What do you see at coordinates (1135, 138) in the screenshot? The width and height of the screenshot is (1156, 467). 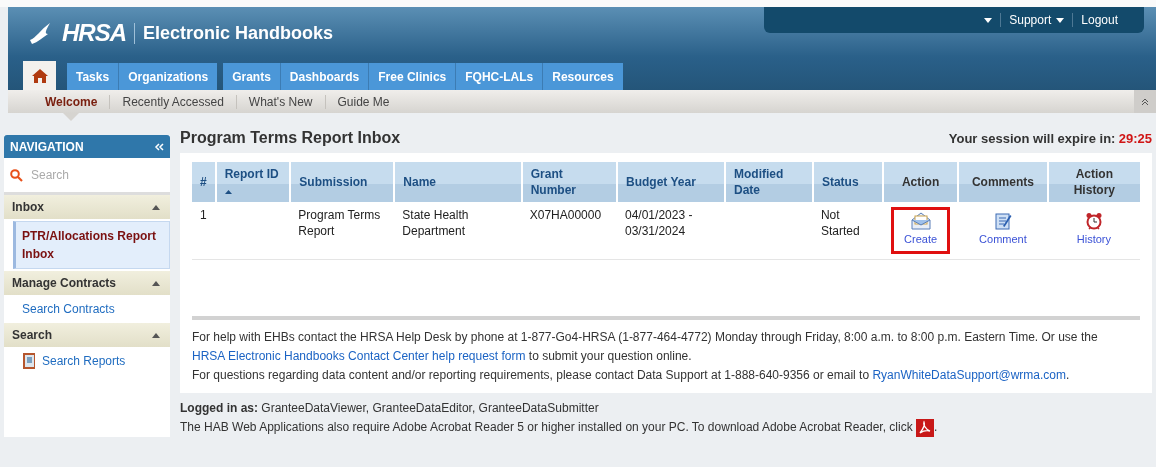 I see `session-timer: 29:25` at bounding box center [1135, 138].